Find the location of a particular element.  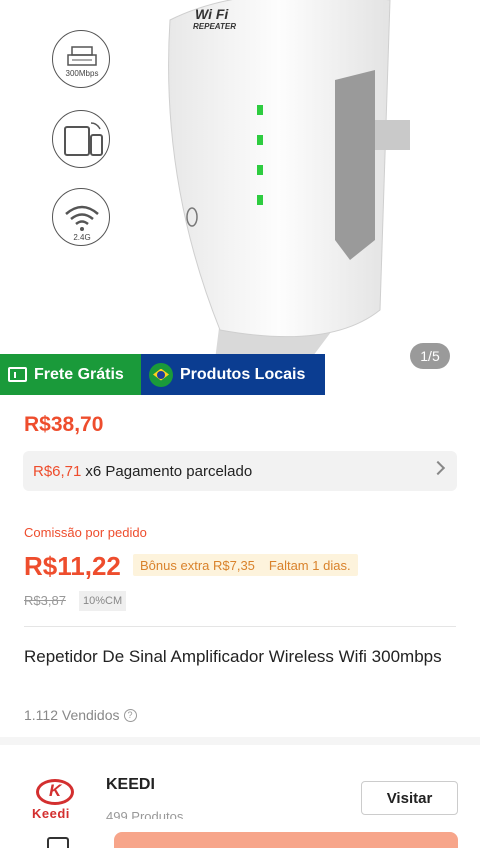

brazil-flag-icon is located at coordinates (161, 374).